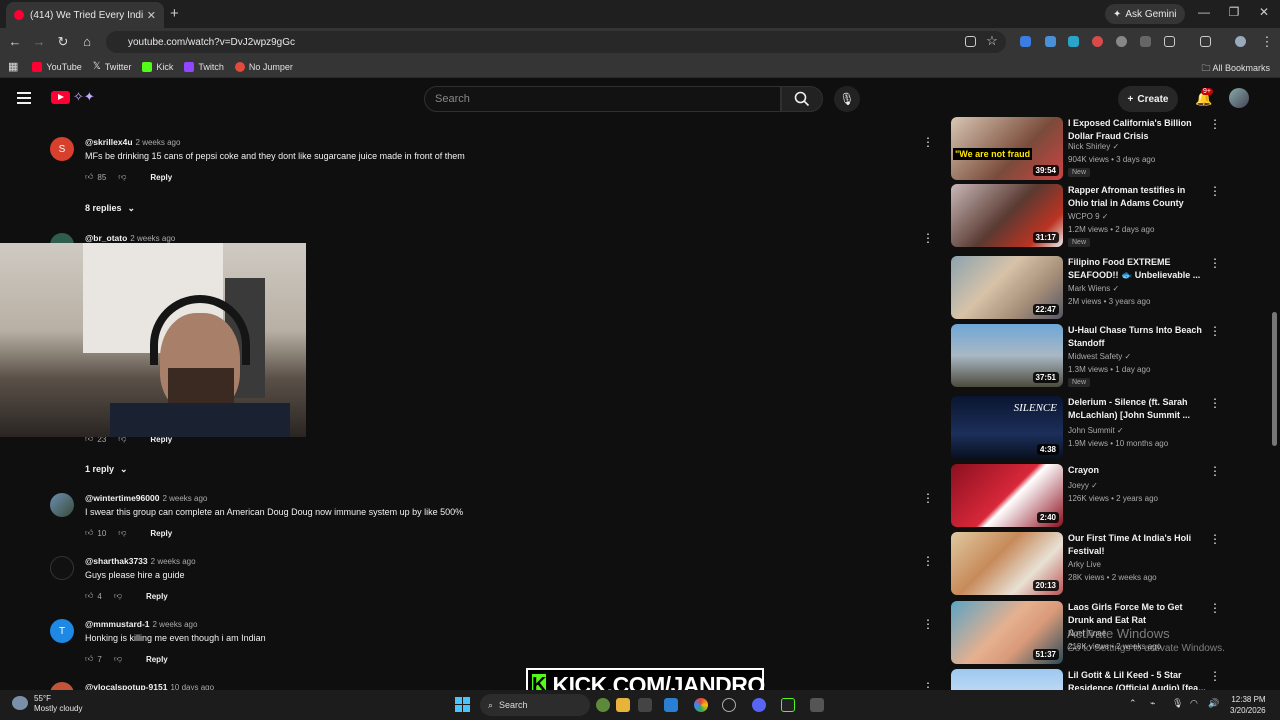 The height and width of the screenshot is (720, 1280). What do you see at coordinates (1007, 495) in the screenshot?
I see `video-thumbnail: 2:40` at bounding box center [1007, 495].